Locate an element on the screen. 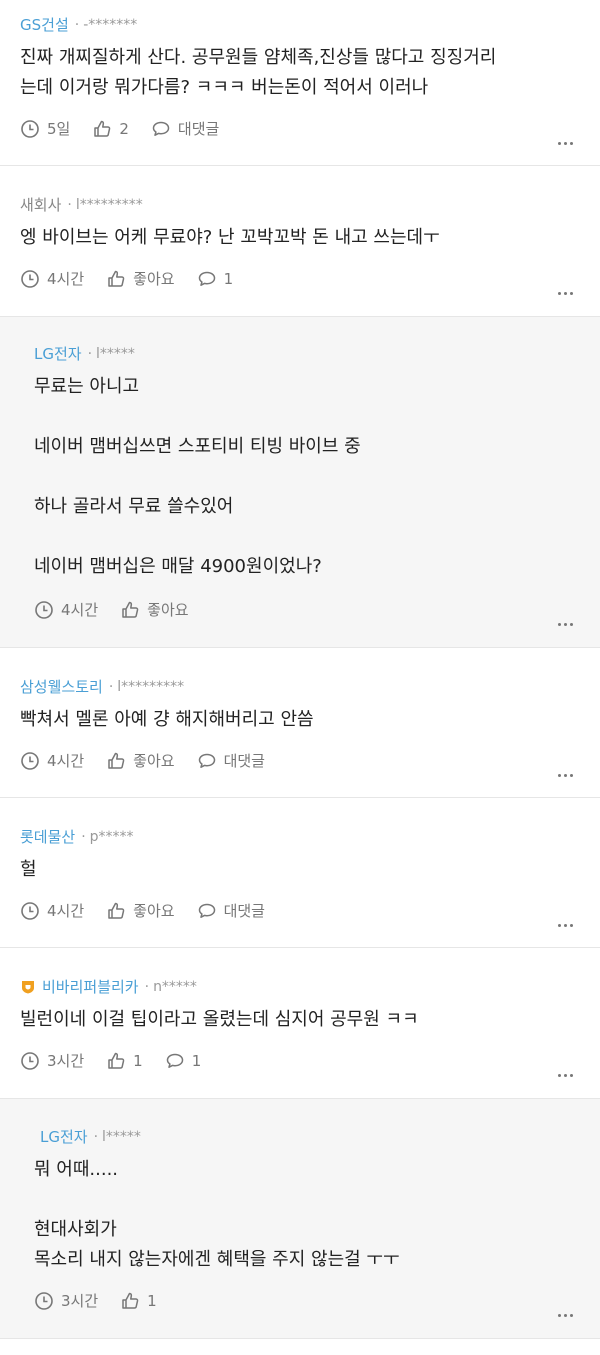  gold-badge-icon is located at coordinates (28, 986).